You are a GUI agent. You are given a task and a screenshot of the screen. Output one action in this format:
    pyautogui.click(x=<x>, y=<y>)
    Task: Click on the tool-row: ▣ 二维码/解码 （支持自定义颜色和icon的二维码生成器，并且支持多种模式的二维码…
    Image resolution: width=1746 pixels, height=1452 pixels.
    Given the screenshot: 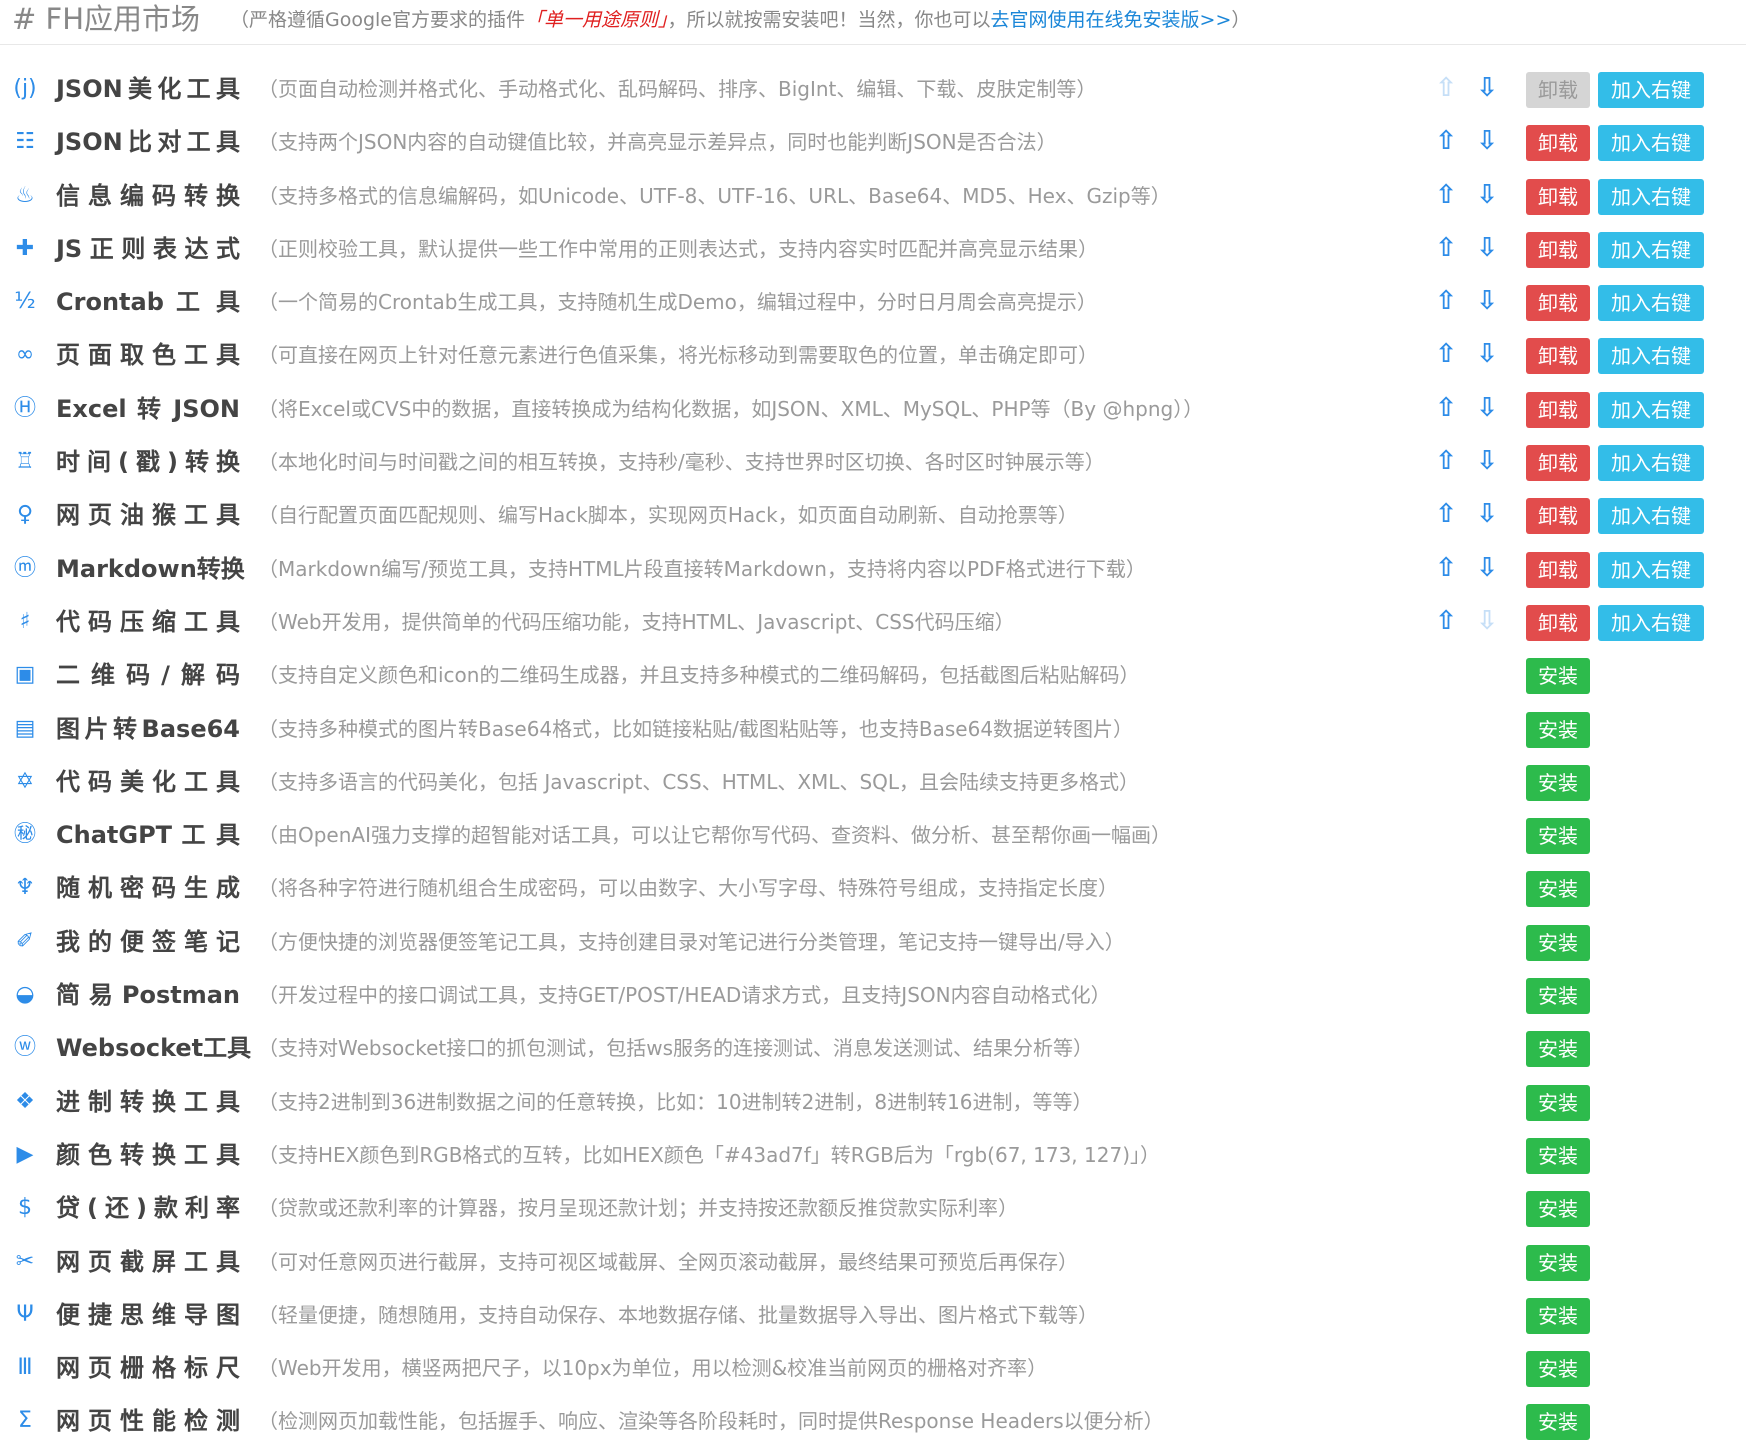 What is the action you would take?
    pyautogui.click(x=873, y=678)
    